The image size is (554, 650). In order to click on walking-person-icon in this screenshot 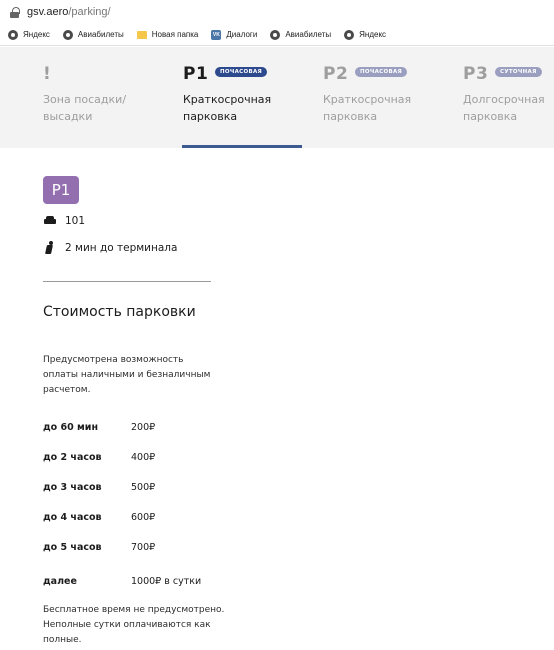, I will do `click(50, 248)`.